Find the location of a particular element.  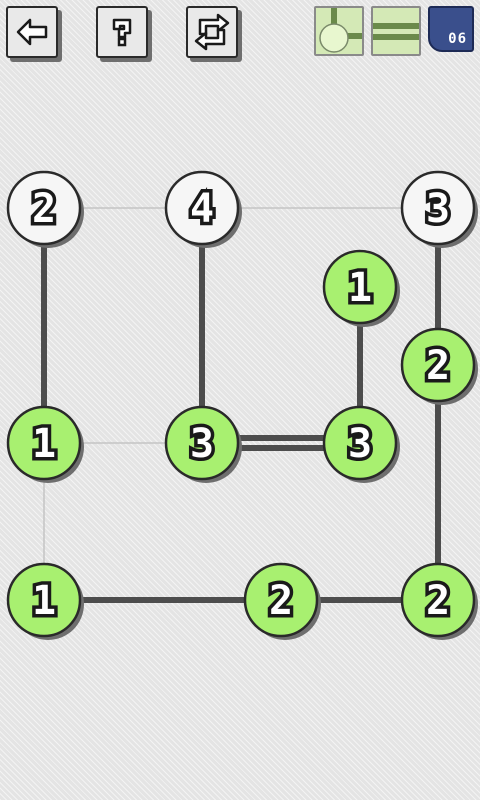

island-node-d: 1 is located at coordinates (361, 288).